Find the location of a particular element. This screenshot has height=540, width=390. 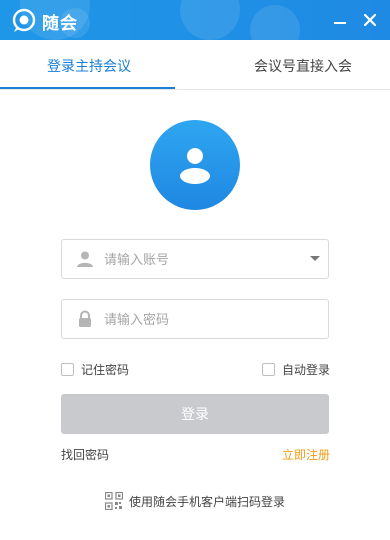

avatar is located at coordinates (195, 165).